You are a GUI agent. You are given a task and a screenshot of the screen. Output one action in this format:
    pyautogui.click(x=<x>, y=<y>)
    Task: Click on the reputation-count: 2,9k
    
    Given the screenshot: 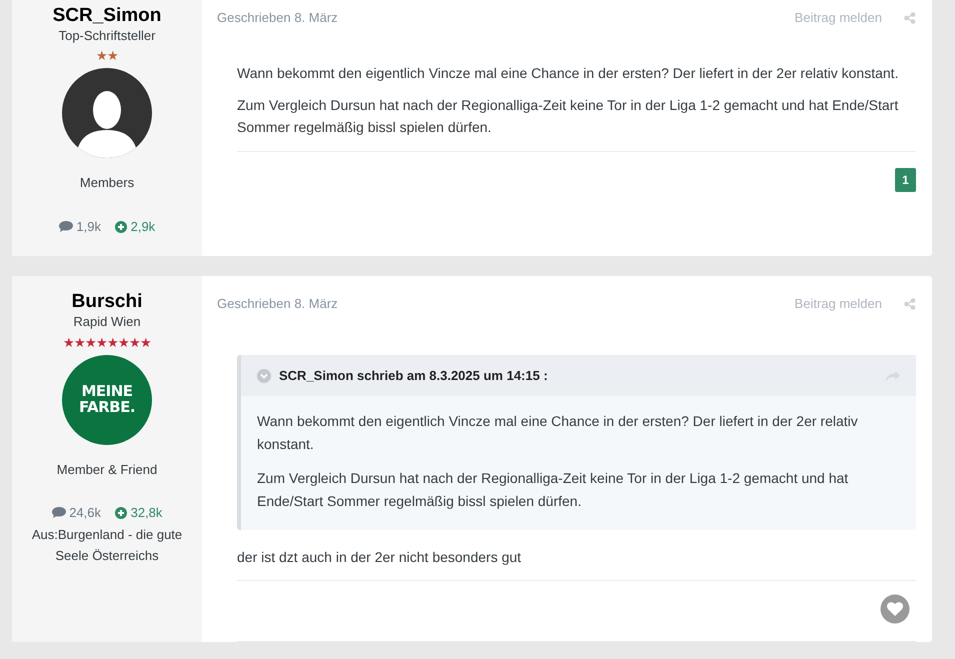 What is the action you would take?
    pyautogui.click(x=135, y=226)
    